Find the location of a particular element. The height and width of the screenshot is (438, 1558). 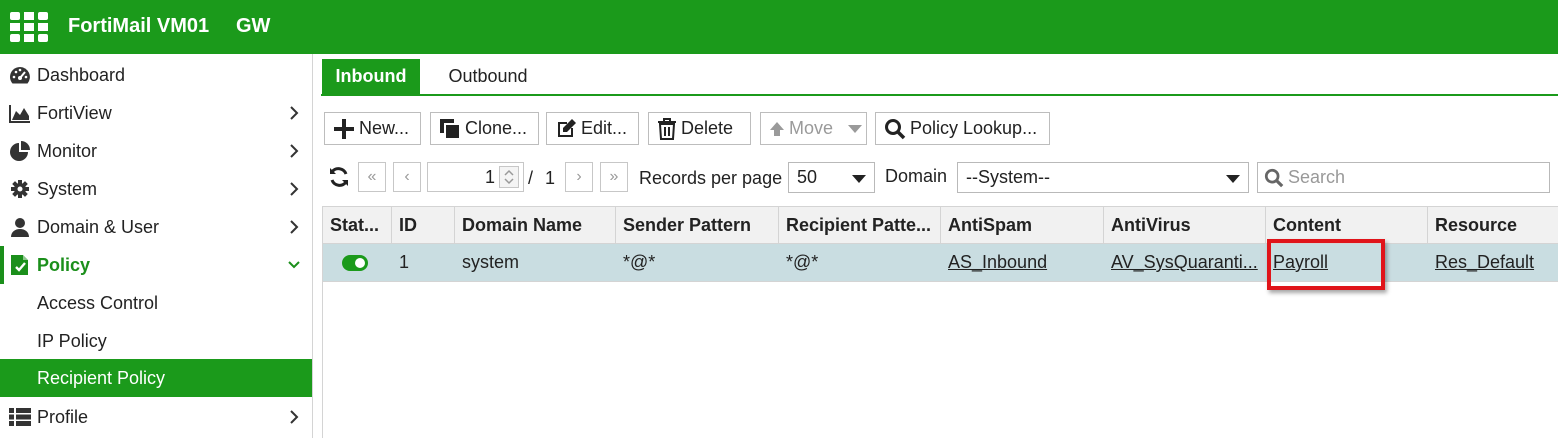

plus-icon is located at coordinates (344, 128).